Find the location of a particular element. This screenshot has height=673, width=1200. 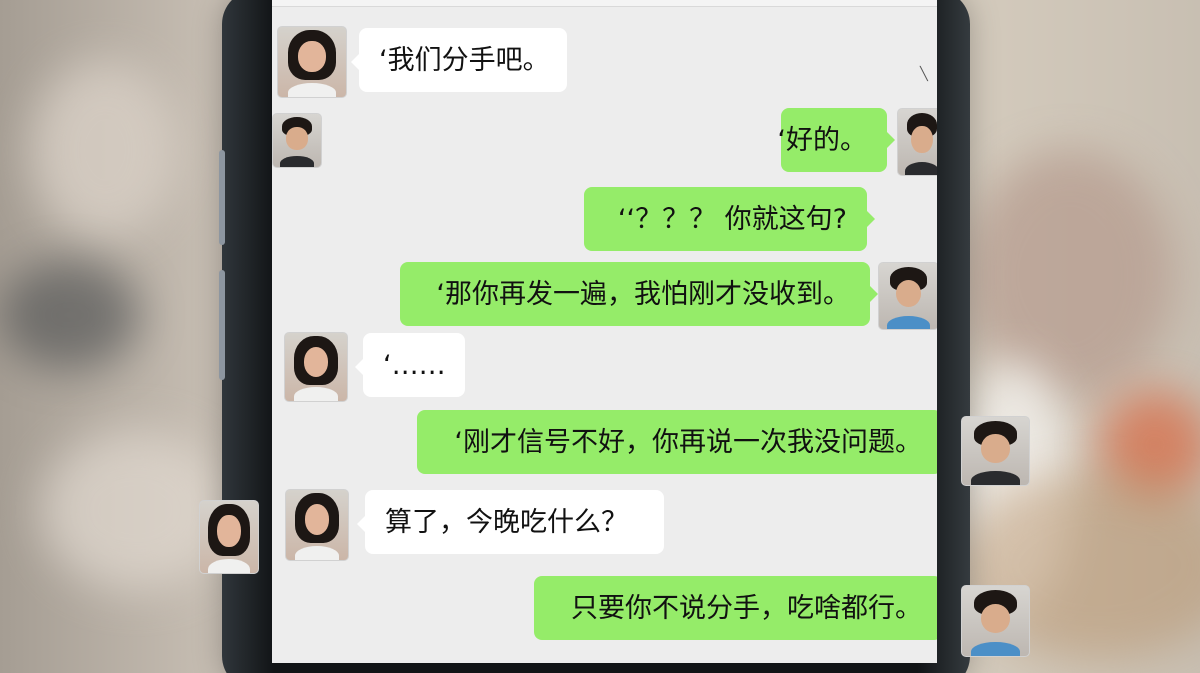

chat-message-bubble: 只要你不说分手，吃啥都行。 is located at coordinates (735, 608).